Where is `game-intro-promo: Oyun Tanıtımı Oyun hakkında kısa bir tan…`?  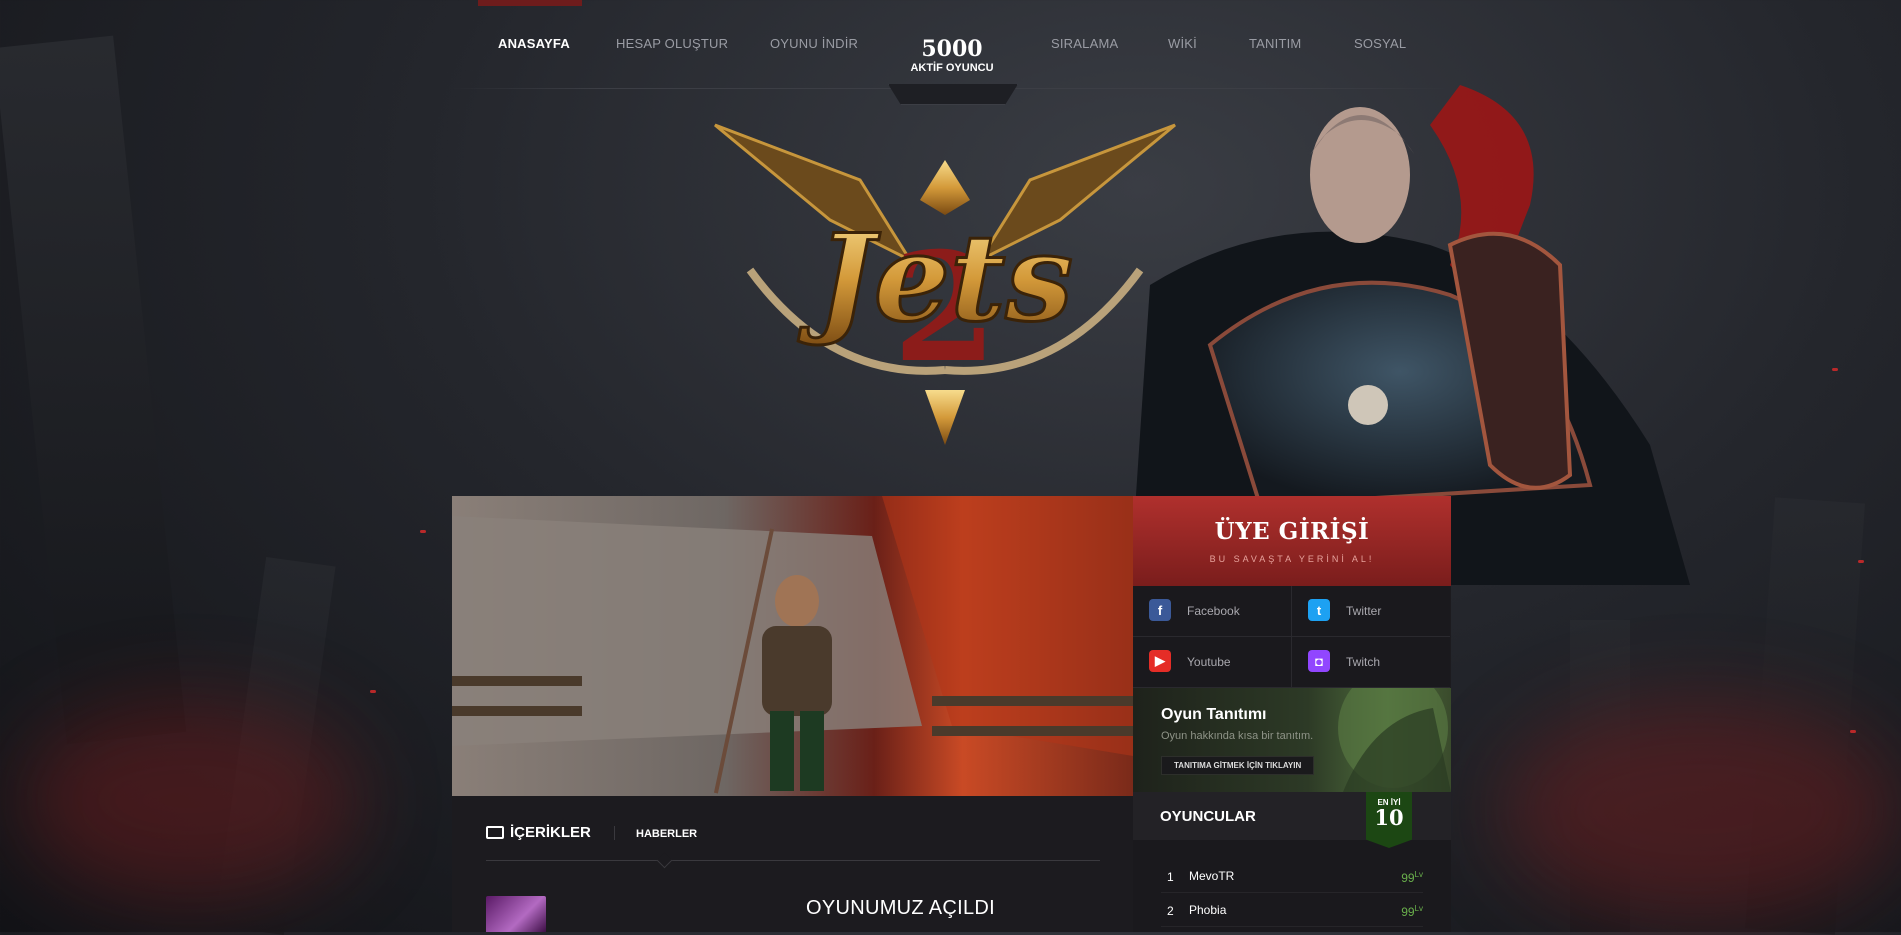 game-intro-promo: Oyun Tanıtımı Oyun hakkında kısa bir tan… is located at coordinates (1292, 740).